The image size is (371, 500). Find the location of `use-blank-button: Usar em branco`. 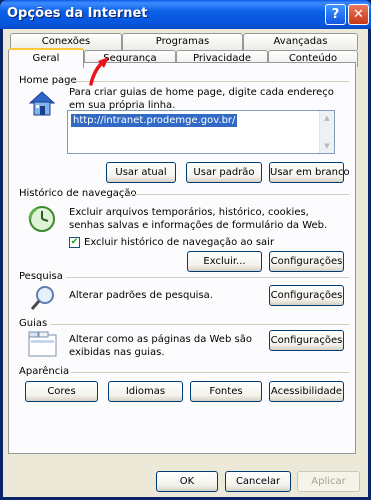

use-blank-button: Usar em branco is located at coordinates (309, 172).